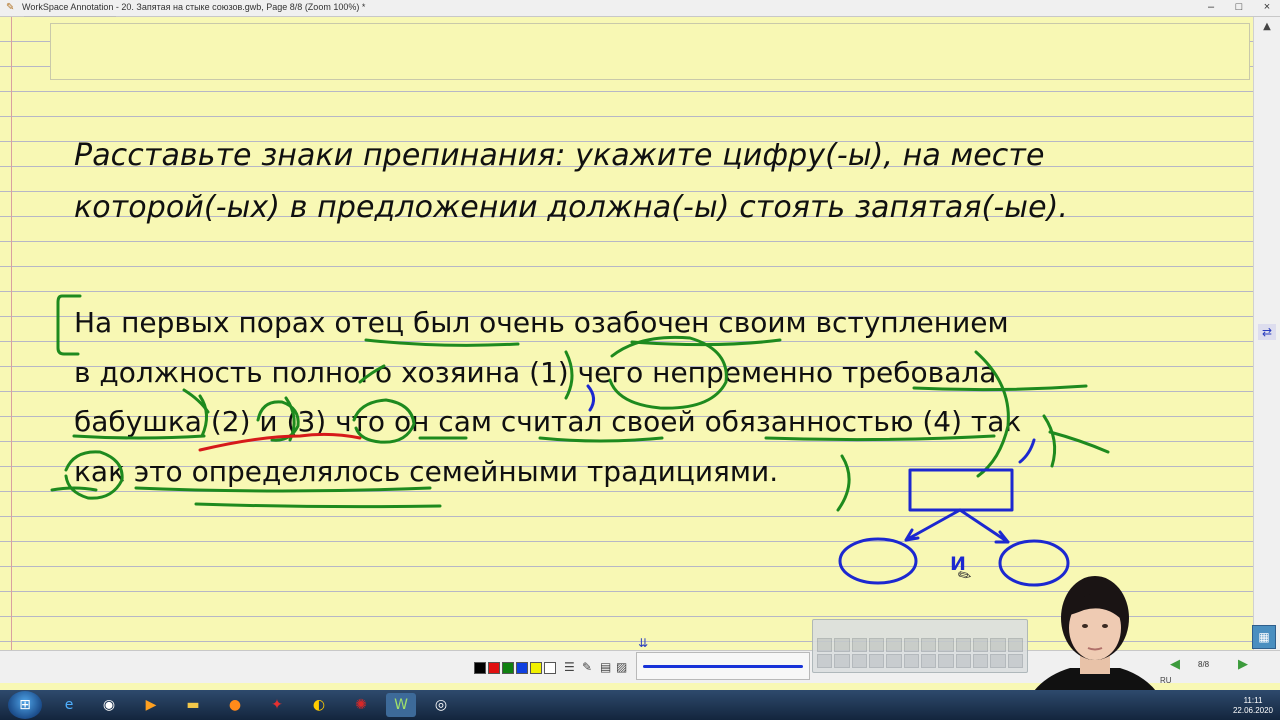  Describe the element at coordinates (480, 668) in the screenshot. I see `color-black` at that location.